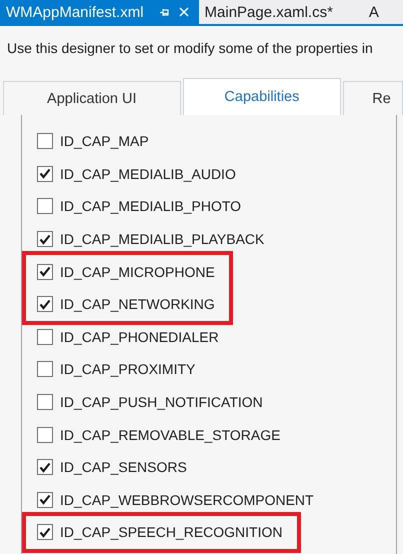 The image size is (403, 554). What do you see at coordinates (190, 48) in the screenshot?
I see `description-text: Use this designer to set or modify some of the properties in` at bounding box center [190, 48].